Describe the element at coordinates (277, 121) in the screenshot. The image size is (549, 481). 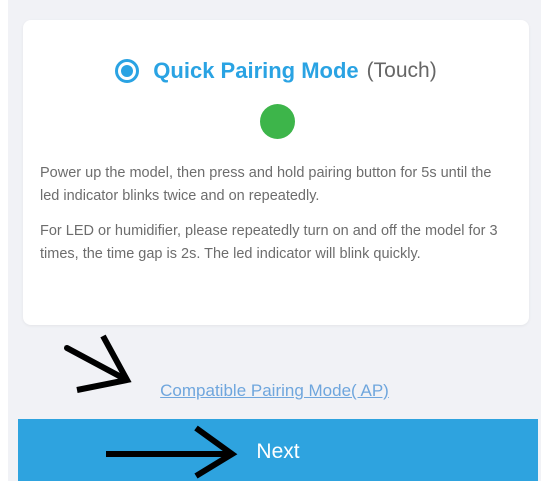
I see `led-indicator-icon` at that location.